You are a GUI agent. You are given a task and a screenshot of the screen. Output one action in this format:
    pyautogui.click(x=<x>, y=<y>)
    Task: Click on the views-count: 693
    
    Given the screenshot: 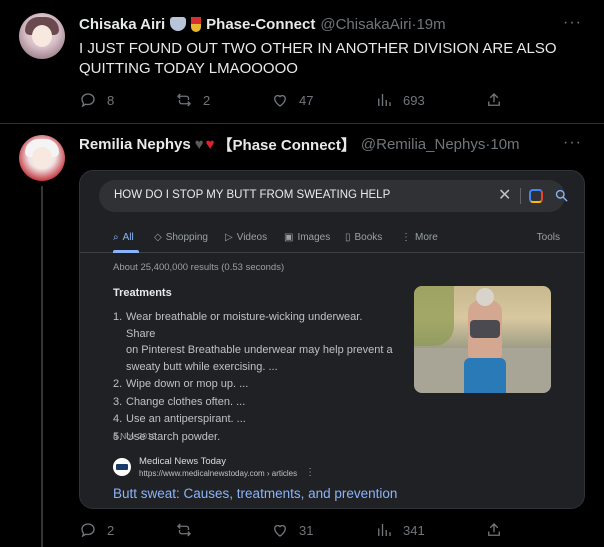 What is the action you would take?
    pyautogui.click(x=414, y=100)
    